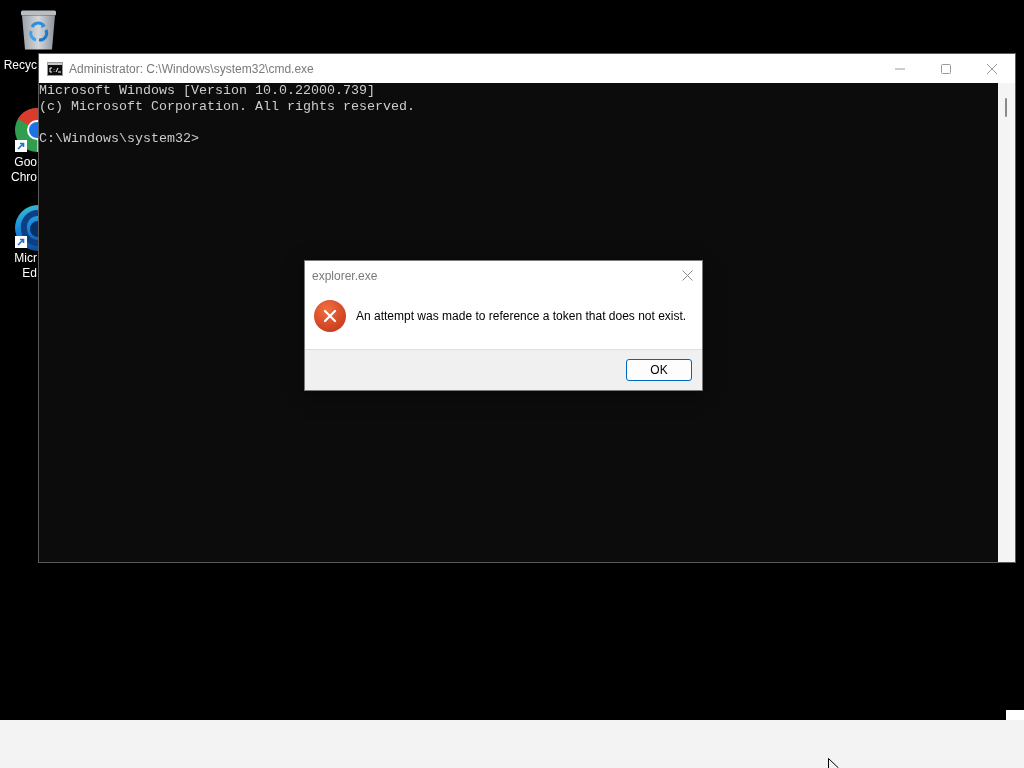 This screenshot has width=1024, height=768. What do you see at coordinates (25, 258) in the screenshot?
I see `icon-label: Micr` at bounding box center [25, 258].